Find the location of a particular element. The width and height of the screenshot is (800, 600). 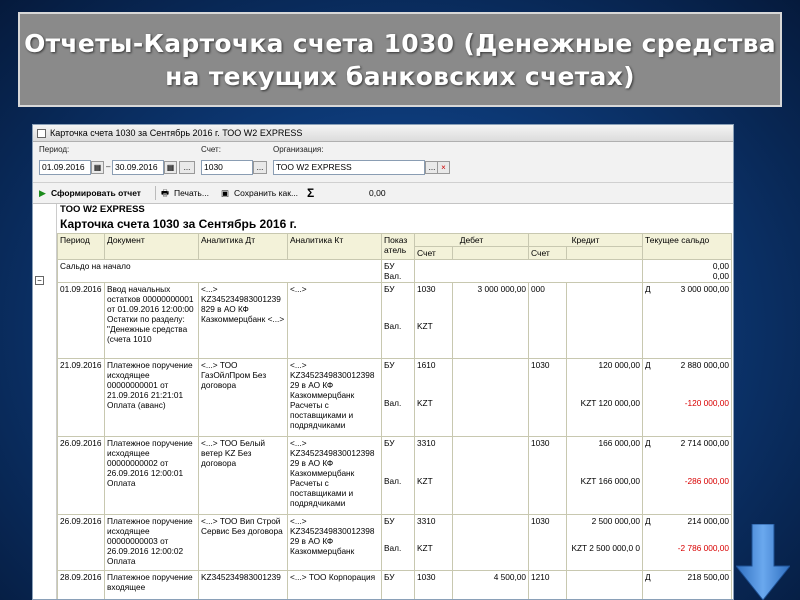

balance-currency-value: -2 786 000,00 is located at coordinates (703, 548).